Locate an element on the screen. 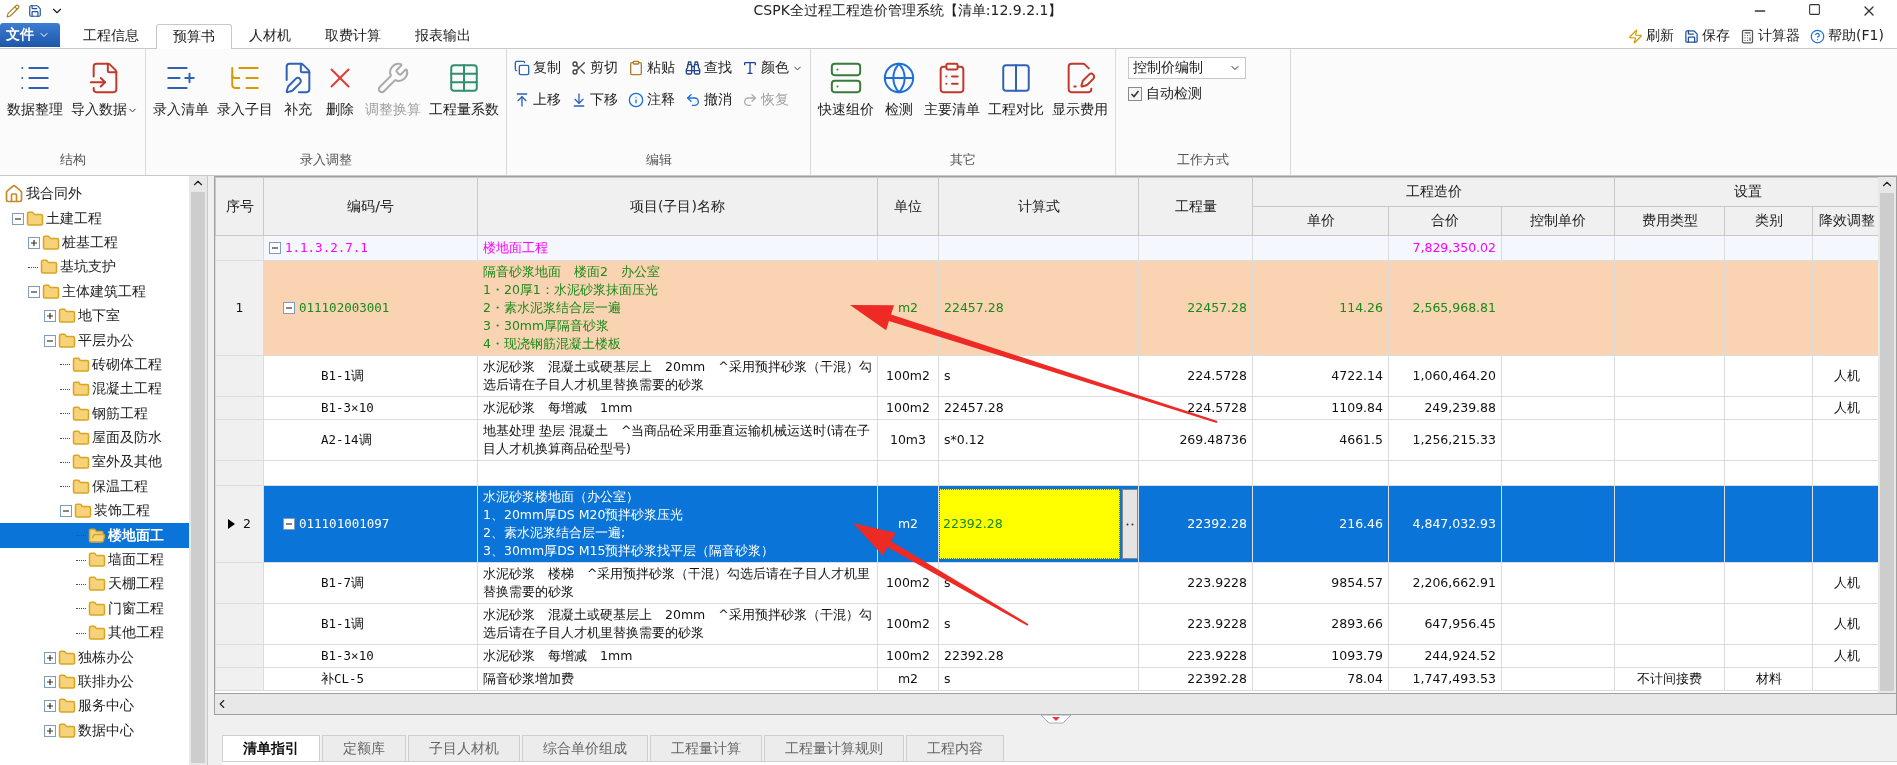  column-header: 类别 is located at coordinates (1768, 221).